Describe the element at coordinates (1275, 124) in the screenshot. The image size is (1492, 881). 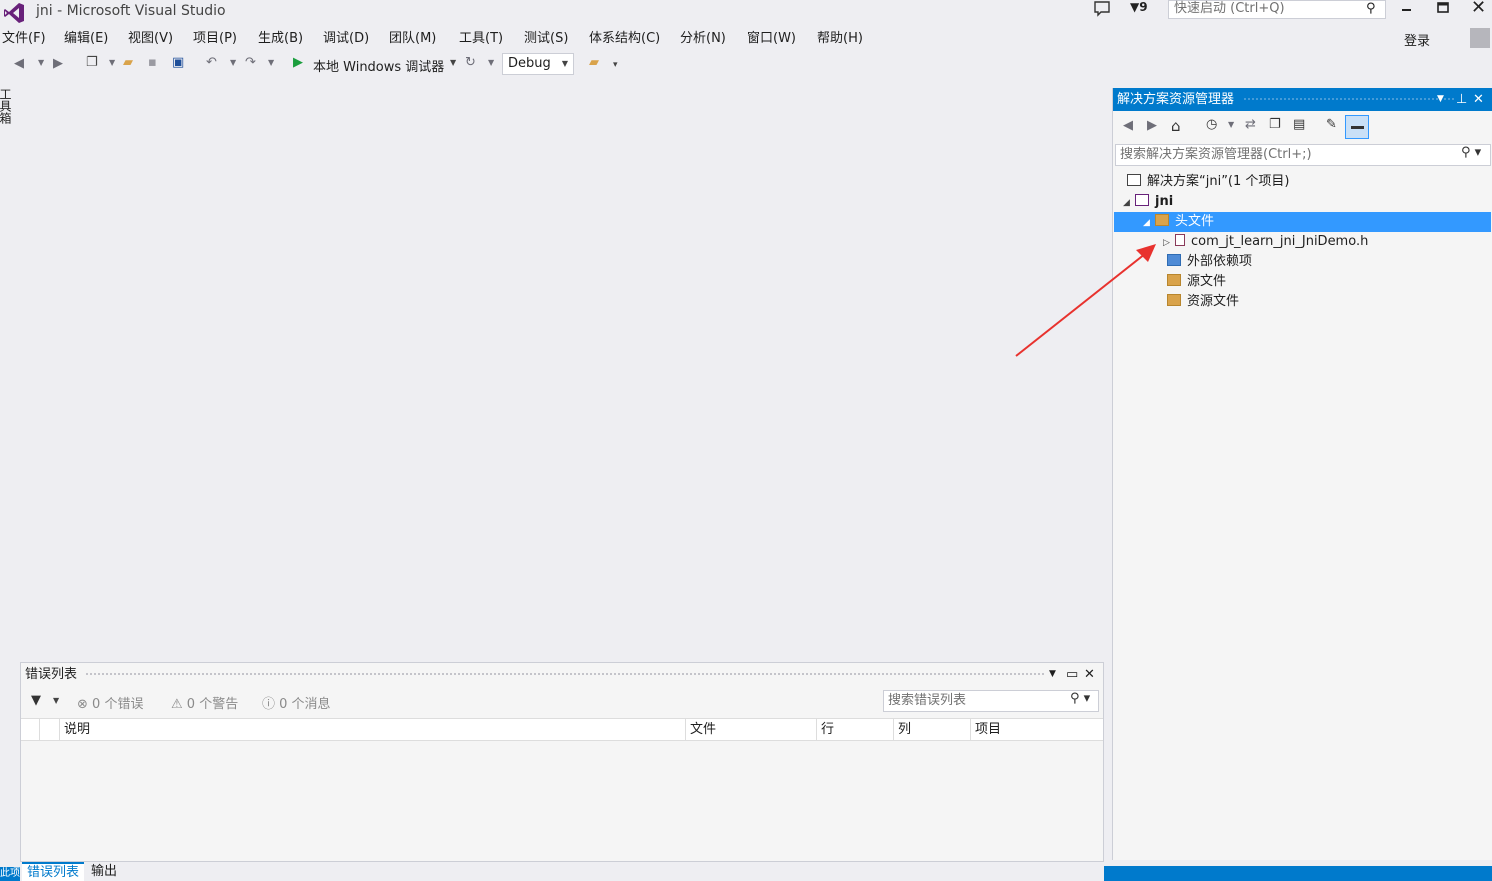
I see `collapse-all-icon: ❐` at that location.